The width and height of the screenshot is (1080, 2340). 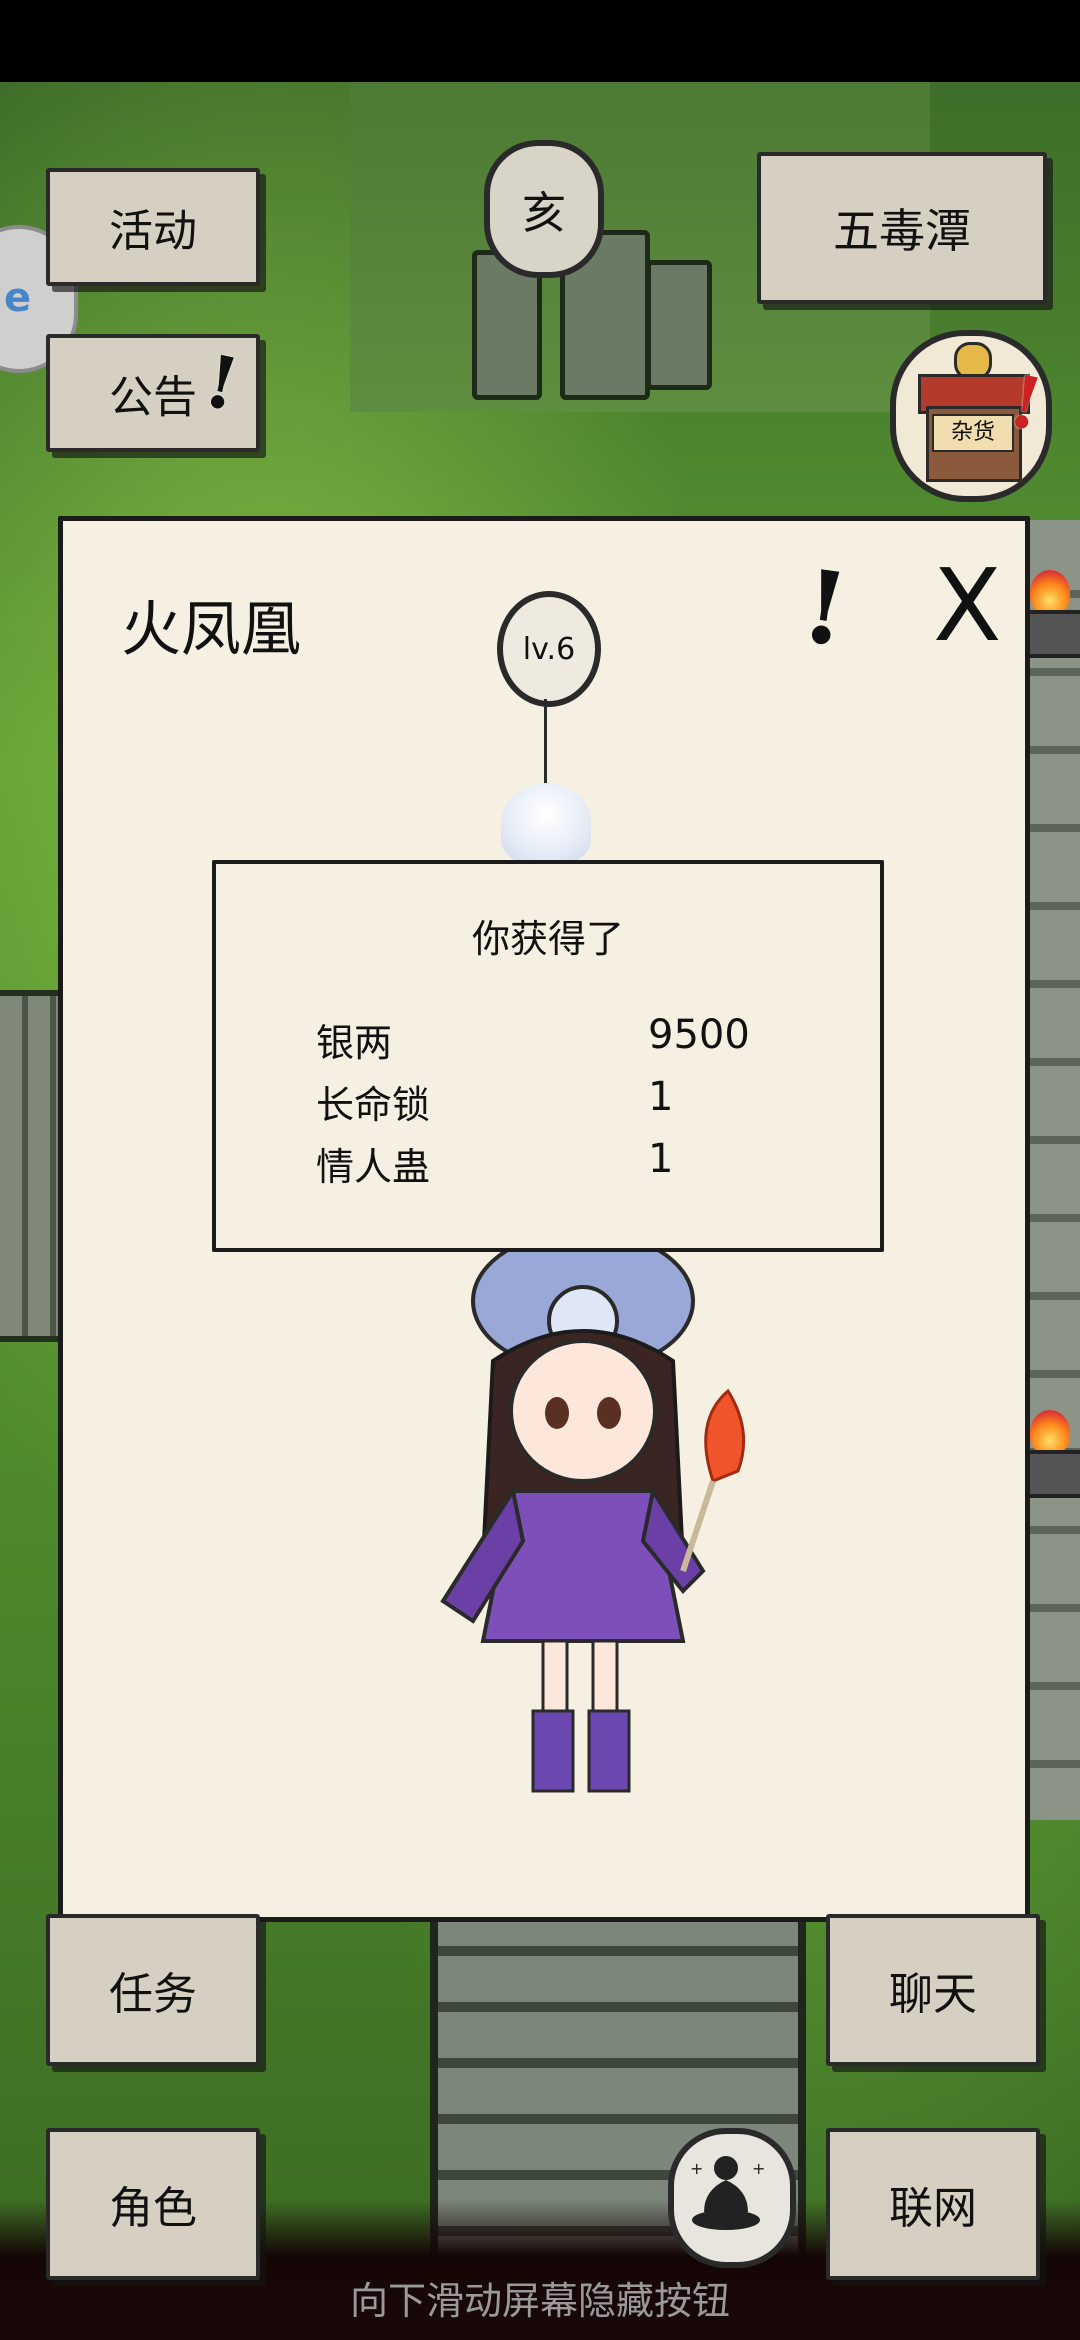 I want to click on level-badge: lv.6, so click(x=549, y=649).